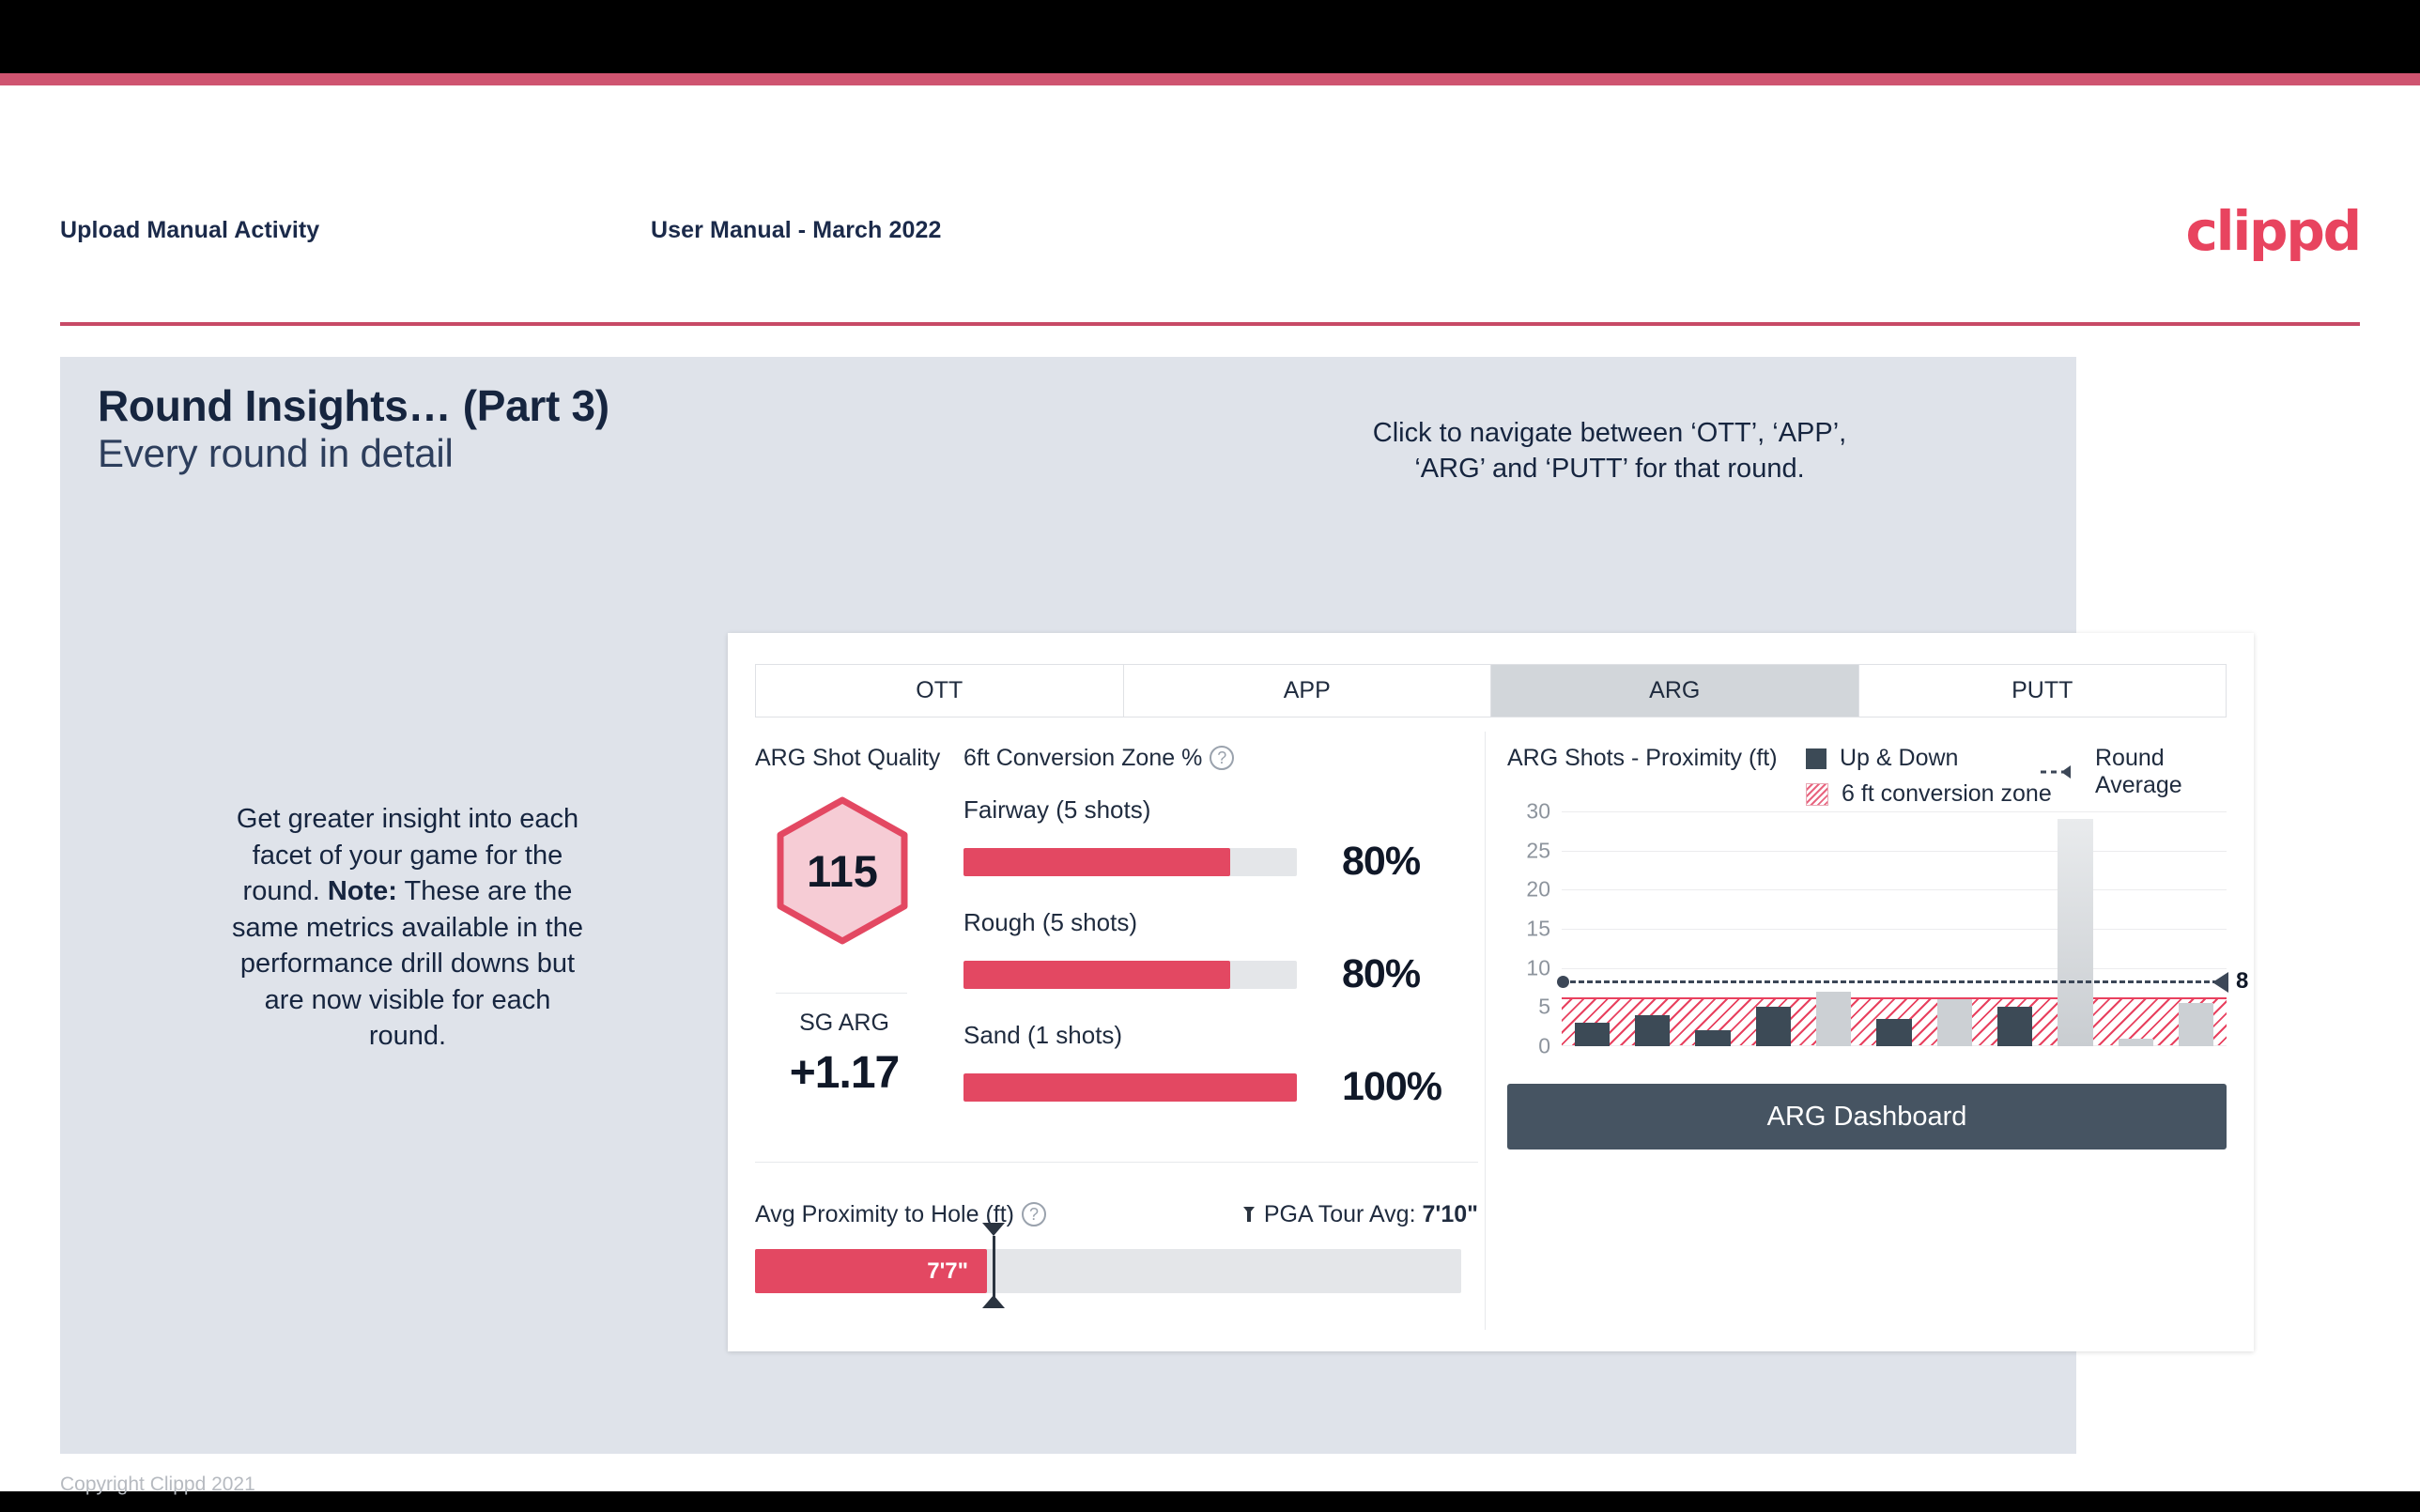 This screenshot has width=2420, height=1512. Describe the element at coordinates (189, 231) in the screenshot. I see `upload-manual-activity-link: Upload Manual Activity` at that location.